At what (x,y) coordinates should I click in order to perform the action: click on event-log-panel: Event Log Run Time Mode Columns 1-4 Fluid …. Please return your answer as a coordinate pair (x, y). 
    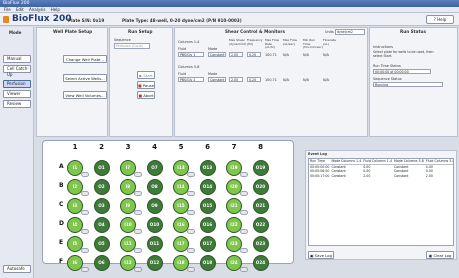
    Looking at the image, I should click on (381, 205).